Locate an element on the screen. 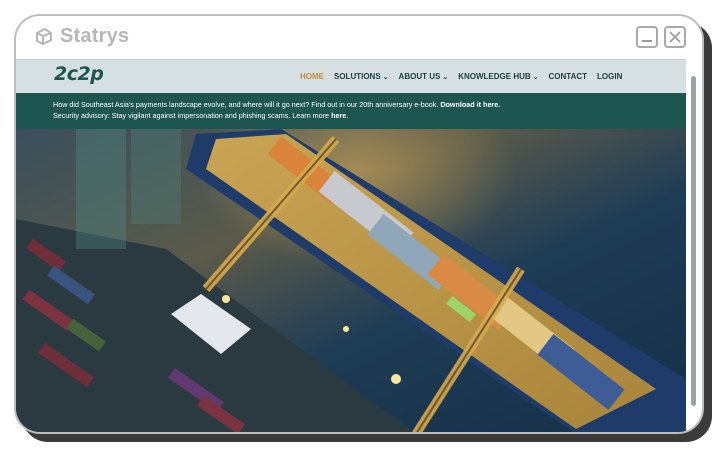 This screenshot has height=453, width=720. learn-more-link: here is located at coordinates (338, 115).